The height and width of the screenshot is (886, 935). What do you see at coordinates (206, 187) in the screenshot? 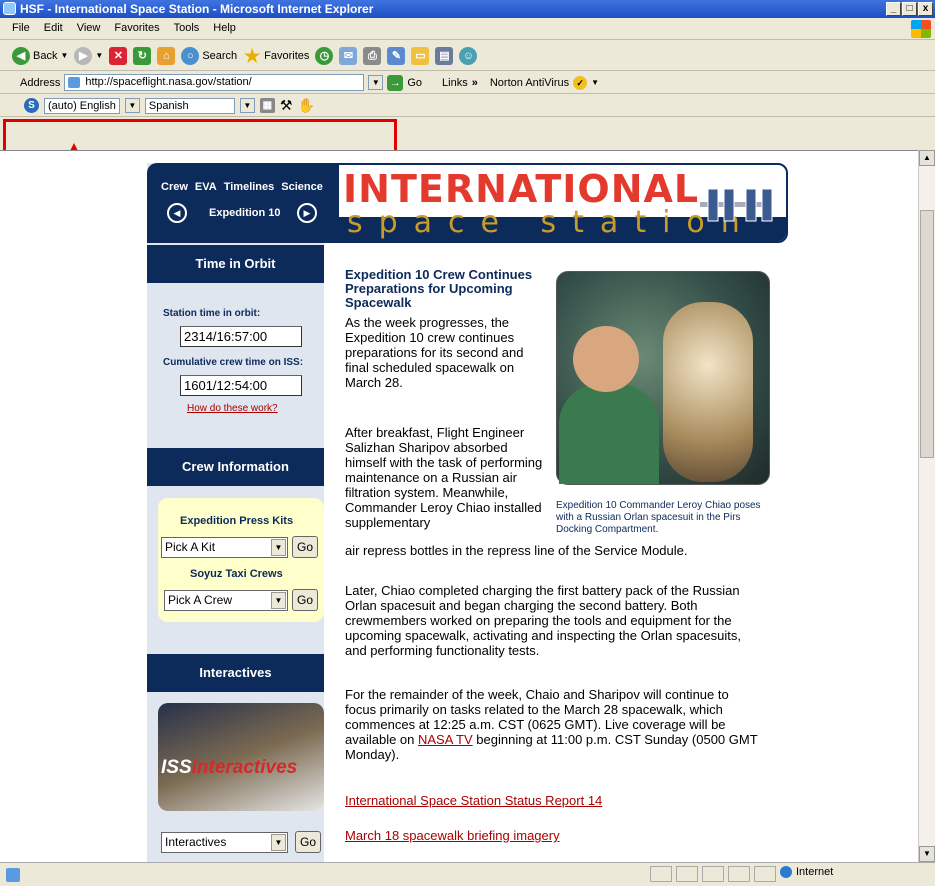
I see `nav-link-eva: EVA` at bounding box center [206, 187].